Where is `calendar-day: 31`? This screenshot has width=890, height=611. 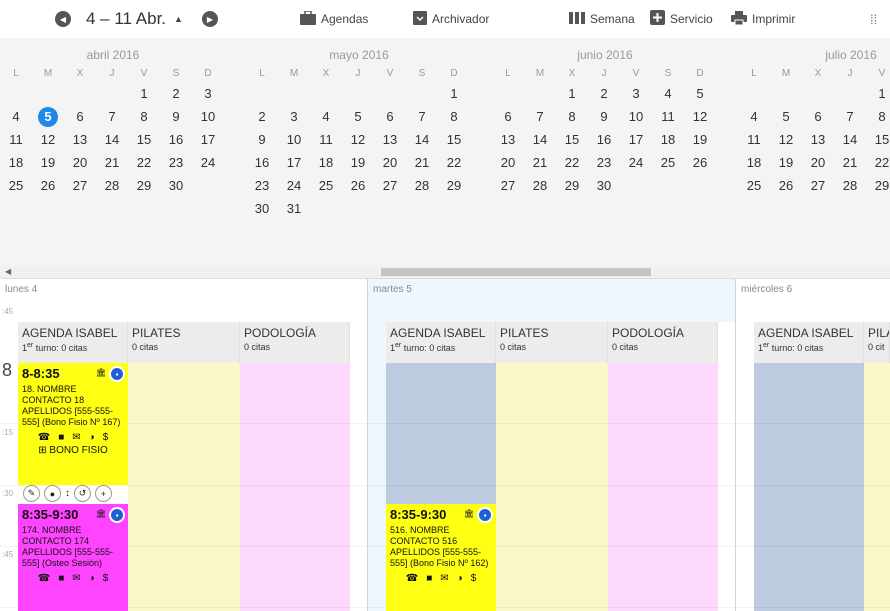
calendar-day: 31 is located at coordinates (294, 208).